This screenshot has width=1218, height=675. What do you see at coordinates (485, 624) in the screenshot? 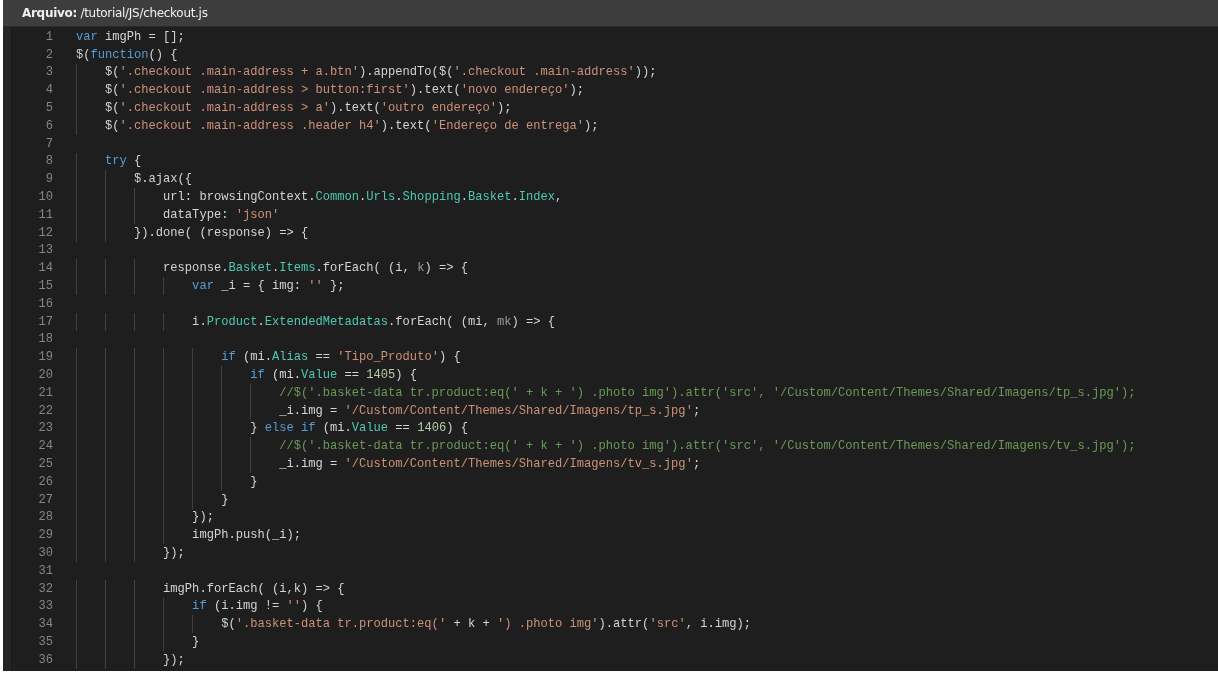
I see `code-line: $('.basket-data tr.product:eq(' + k + ') .photo img').attr('src', i.img);` at bounding box center [485, 624].